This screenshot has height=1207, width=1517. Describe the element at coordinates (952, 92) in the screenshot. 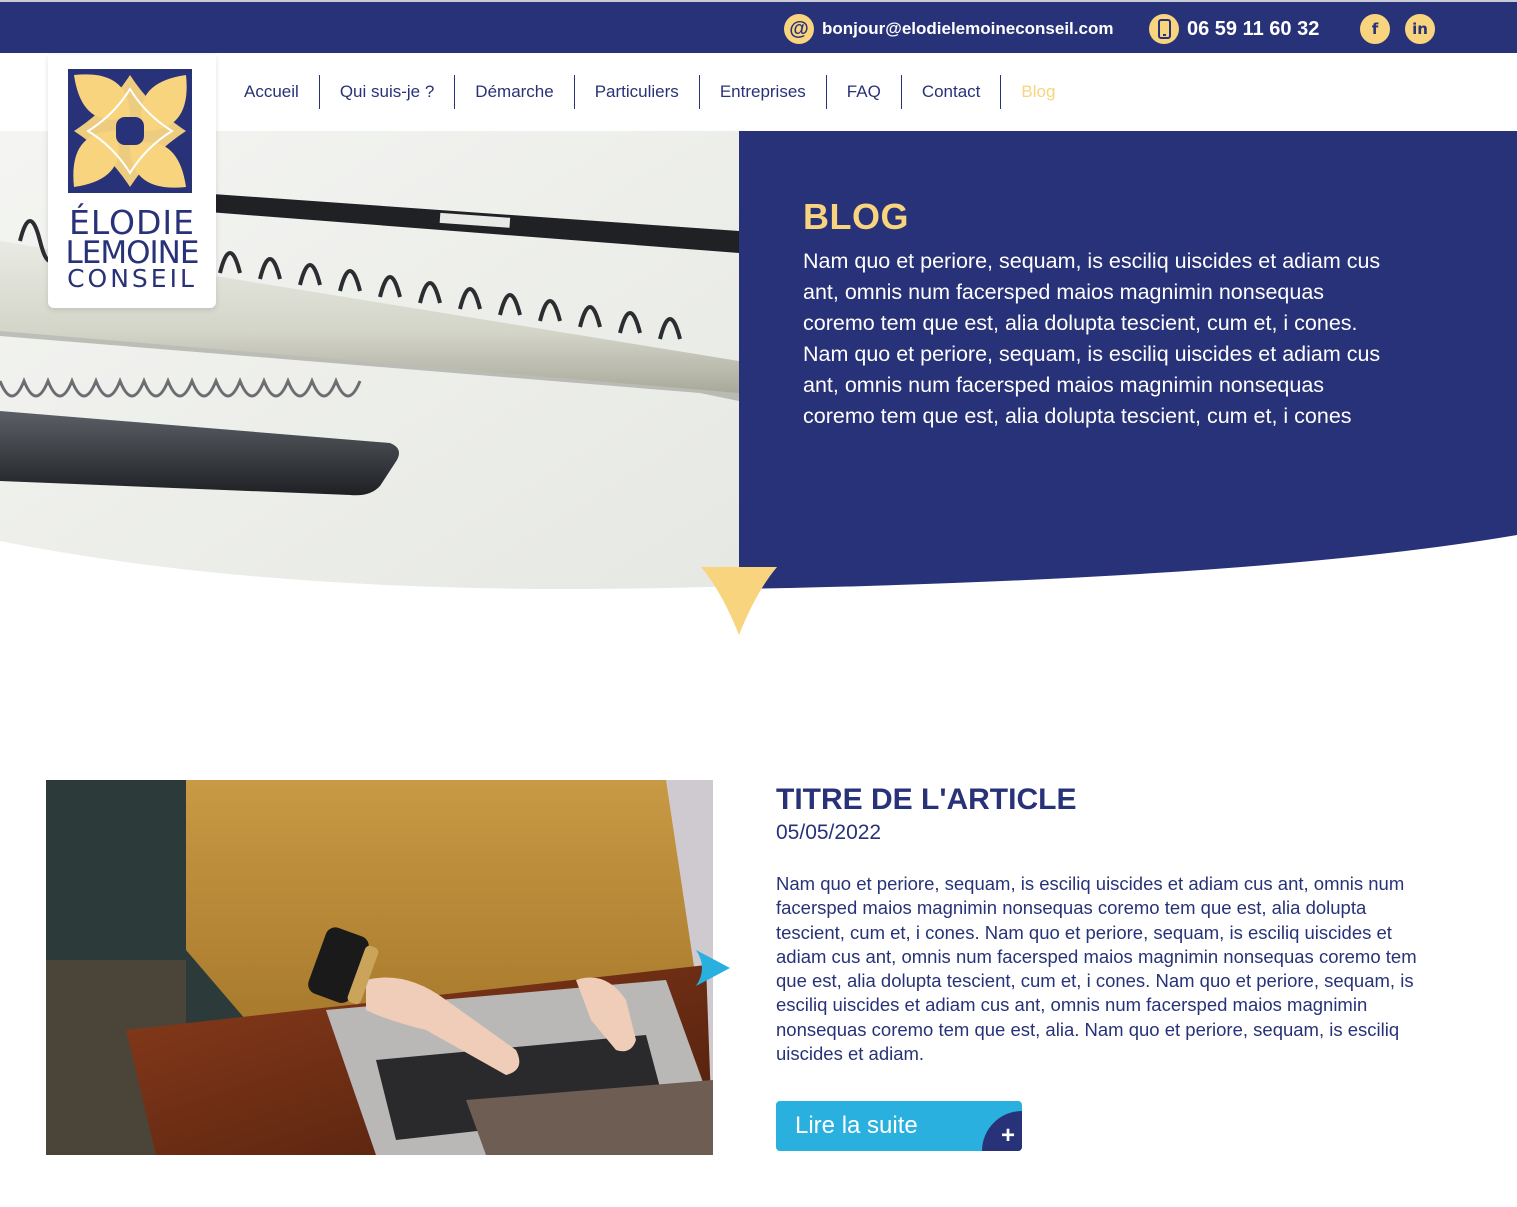

I see `nav-item-contact: Contact` at that location.